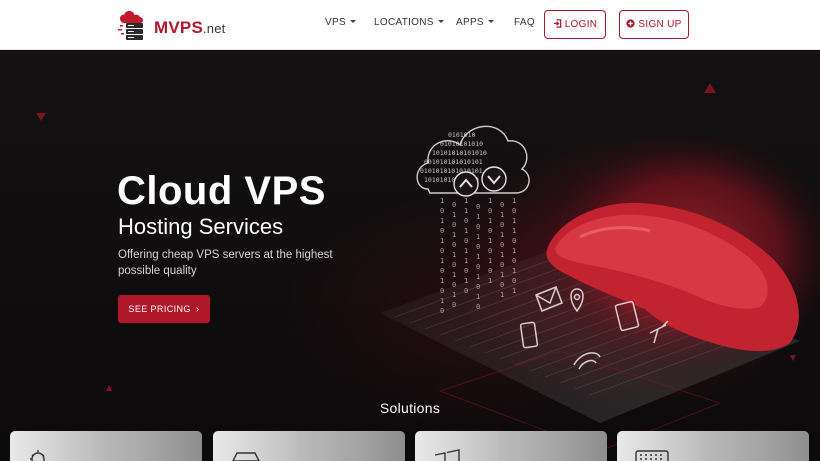 The width and height of the screenshot is (820, 461). I want to click on logo-tld: .net, so click(214, 28).